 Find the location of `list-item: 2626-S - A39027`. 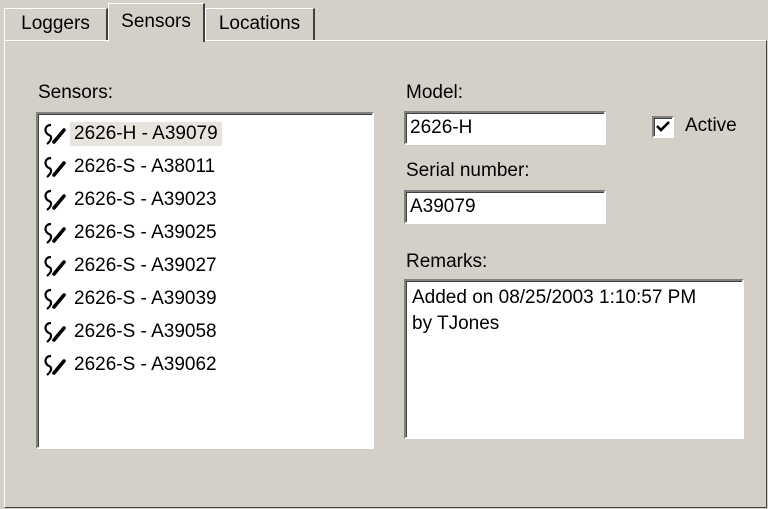

list-item: 2626-S - A39027 is located at coordinates (205, 265).